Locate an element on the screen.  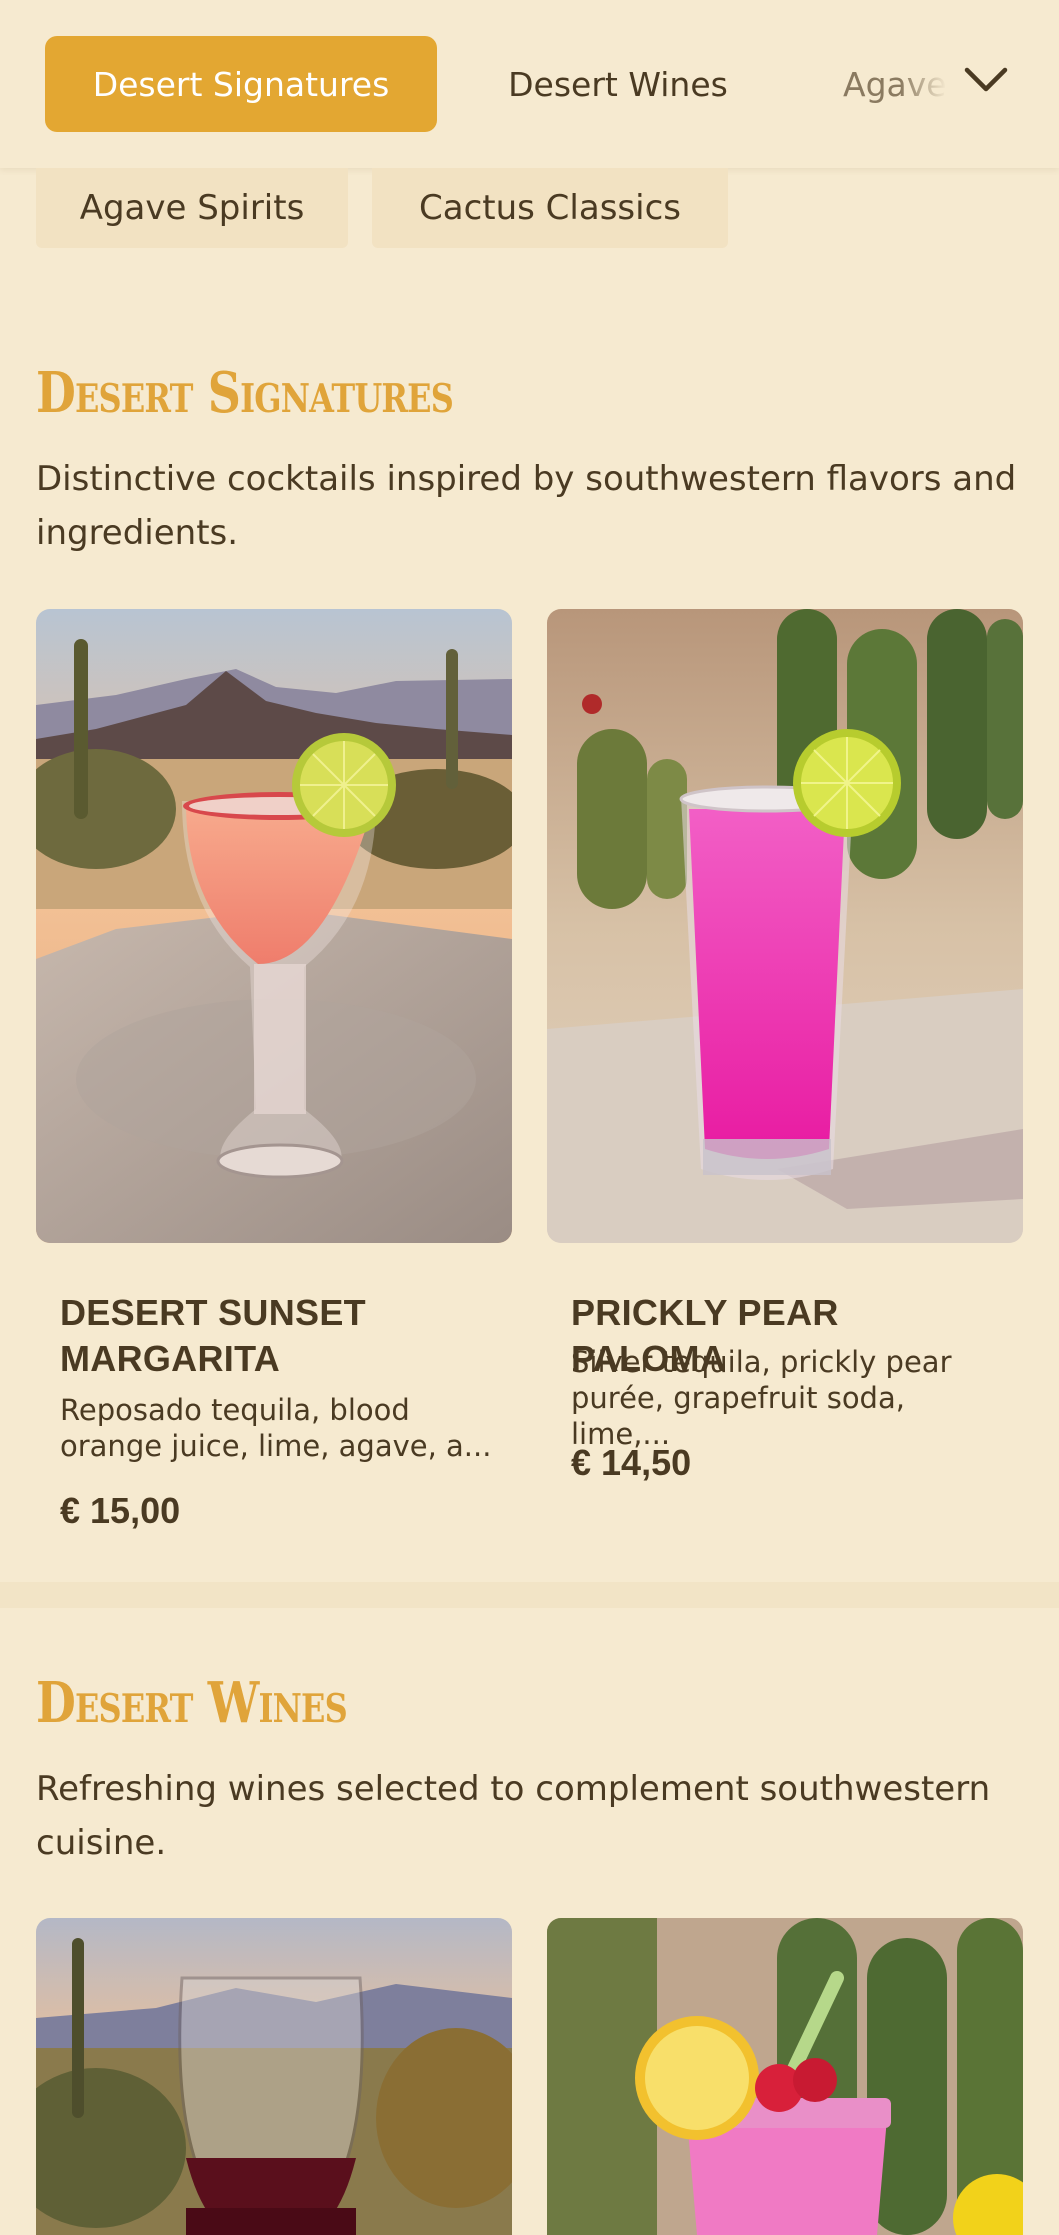
tab-agave-label: Agave is located at coordinates (895, 84).